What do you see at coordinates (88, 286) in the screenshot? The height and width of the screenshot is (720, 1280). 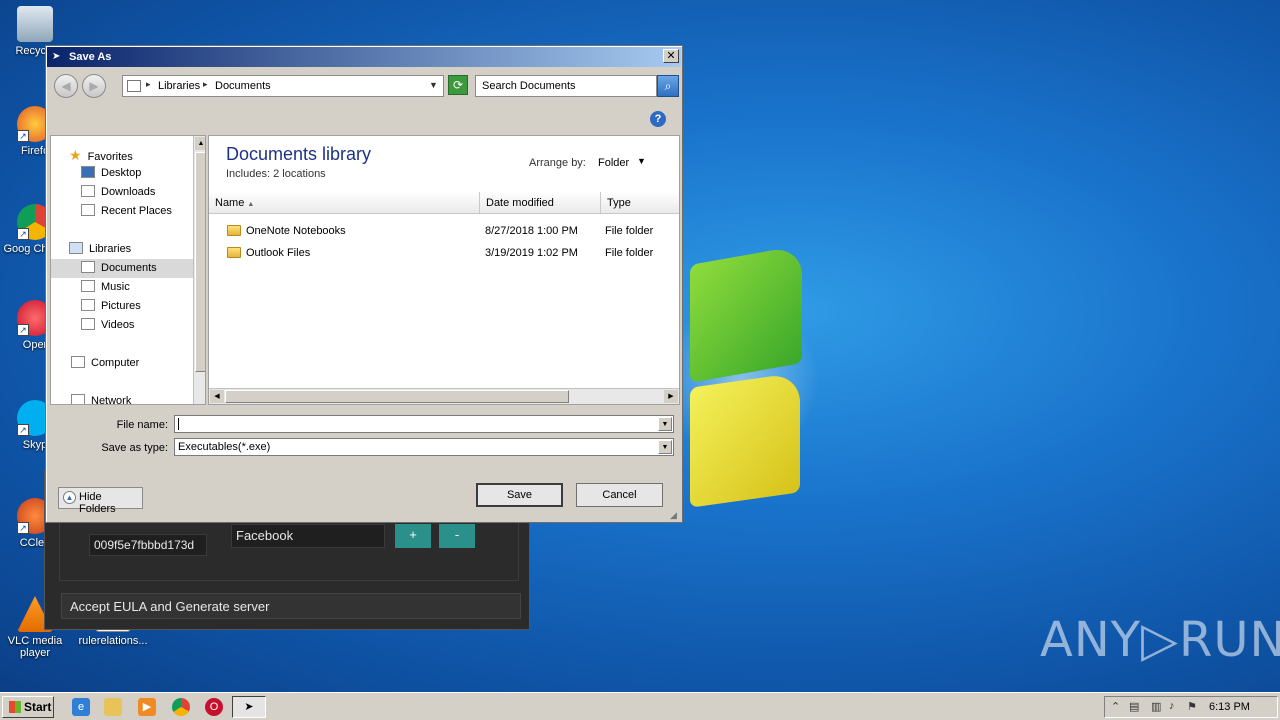 I see `music-icon` at bounding box center [88, 286].